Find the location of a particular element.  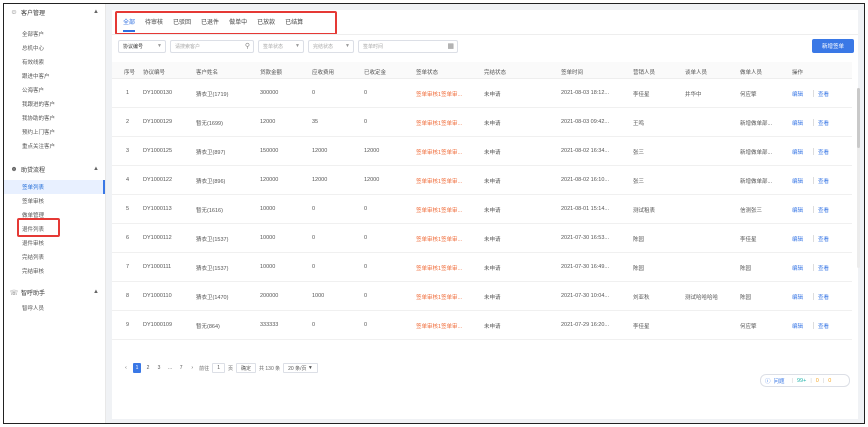

page-unit: 页 is located at coordinates (230, 368).